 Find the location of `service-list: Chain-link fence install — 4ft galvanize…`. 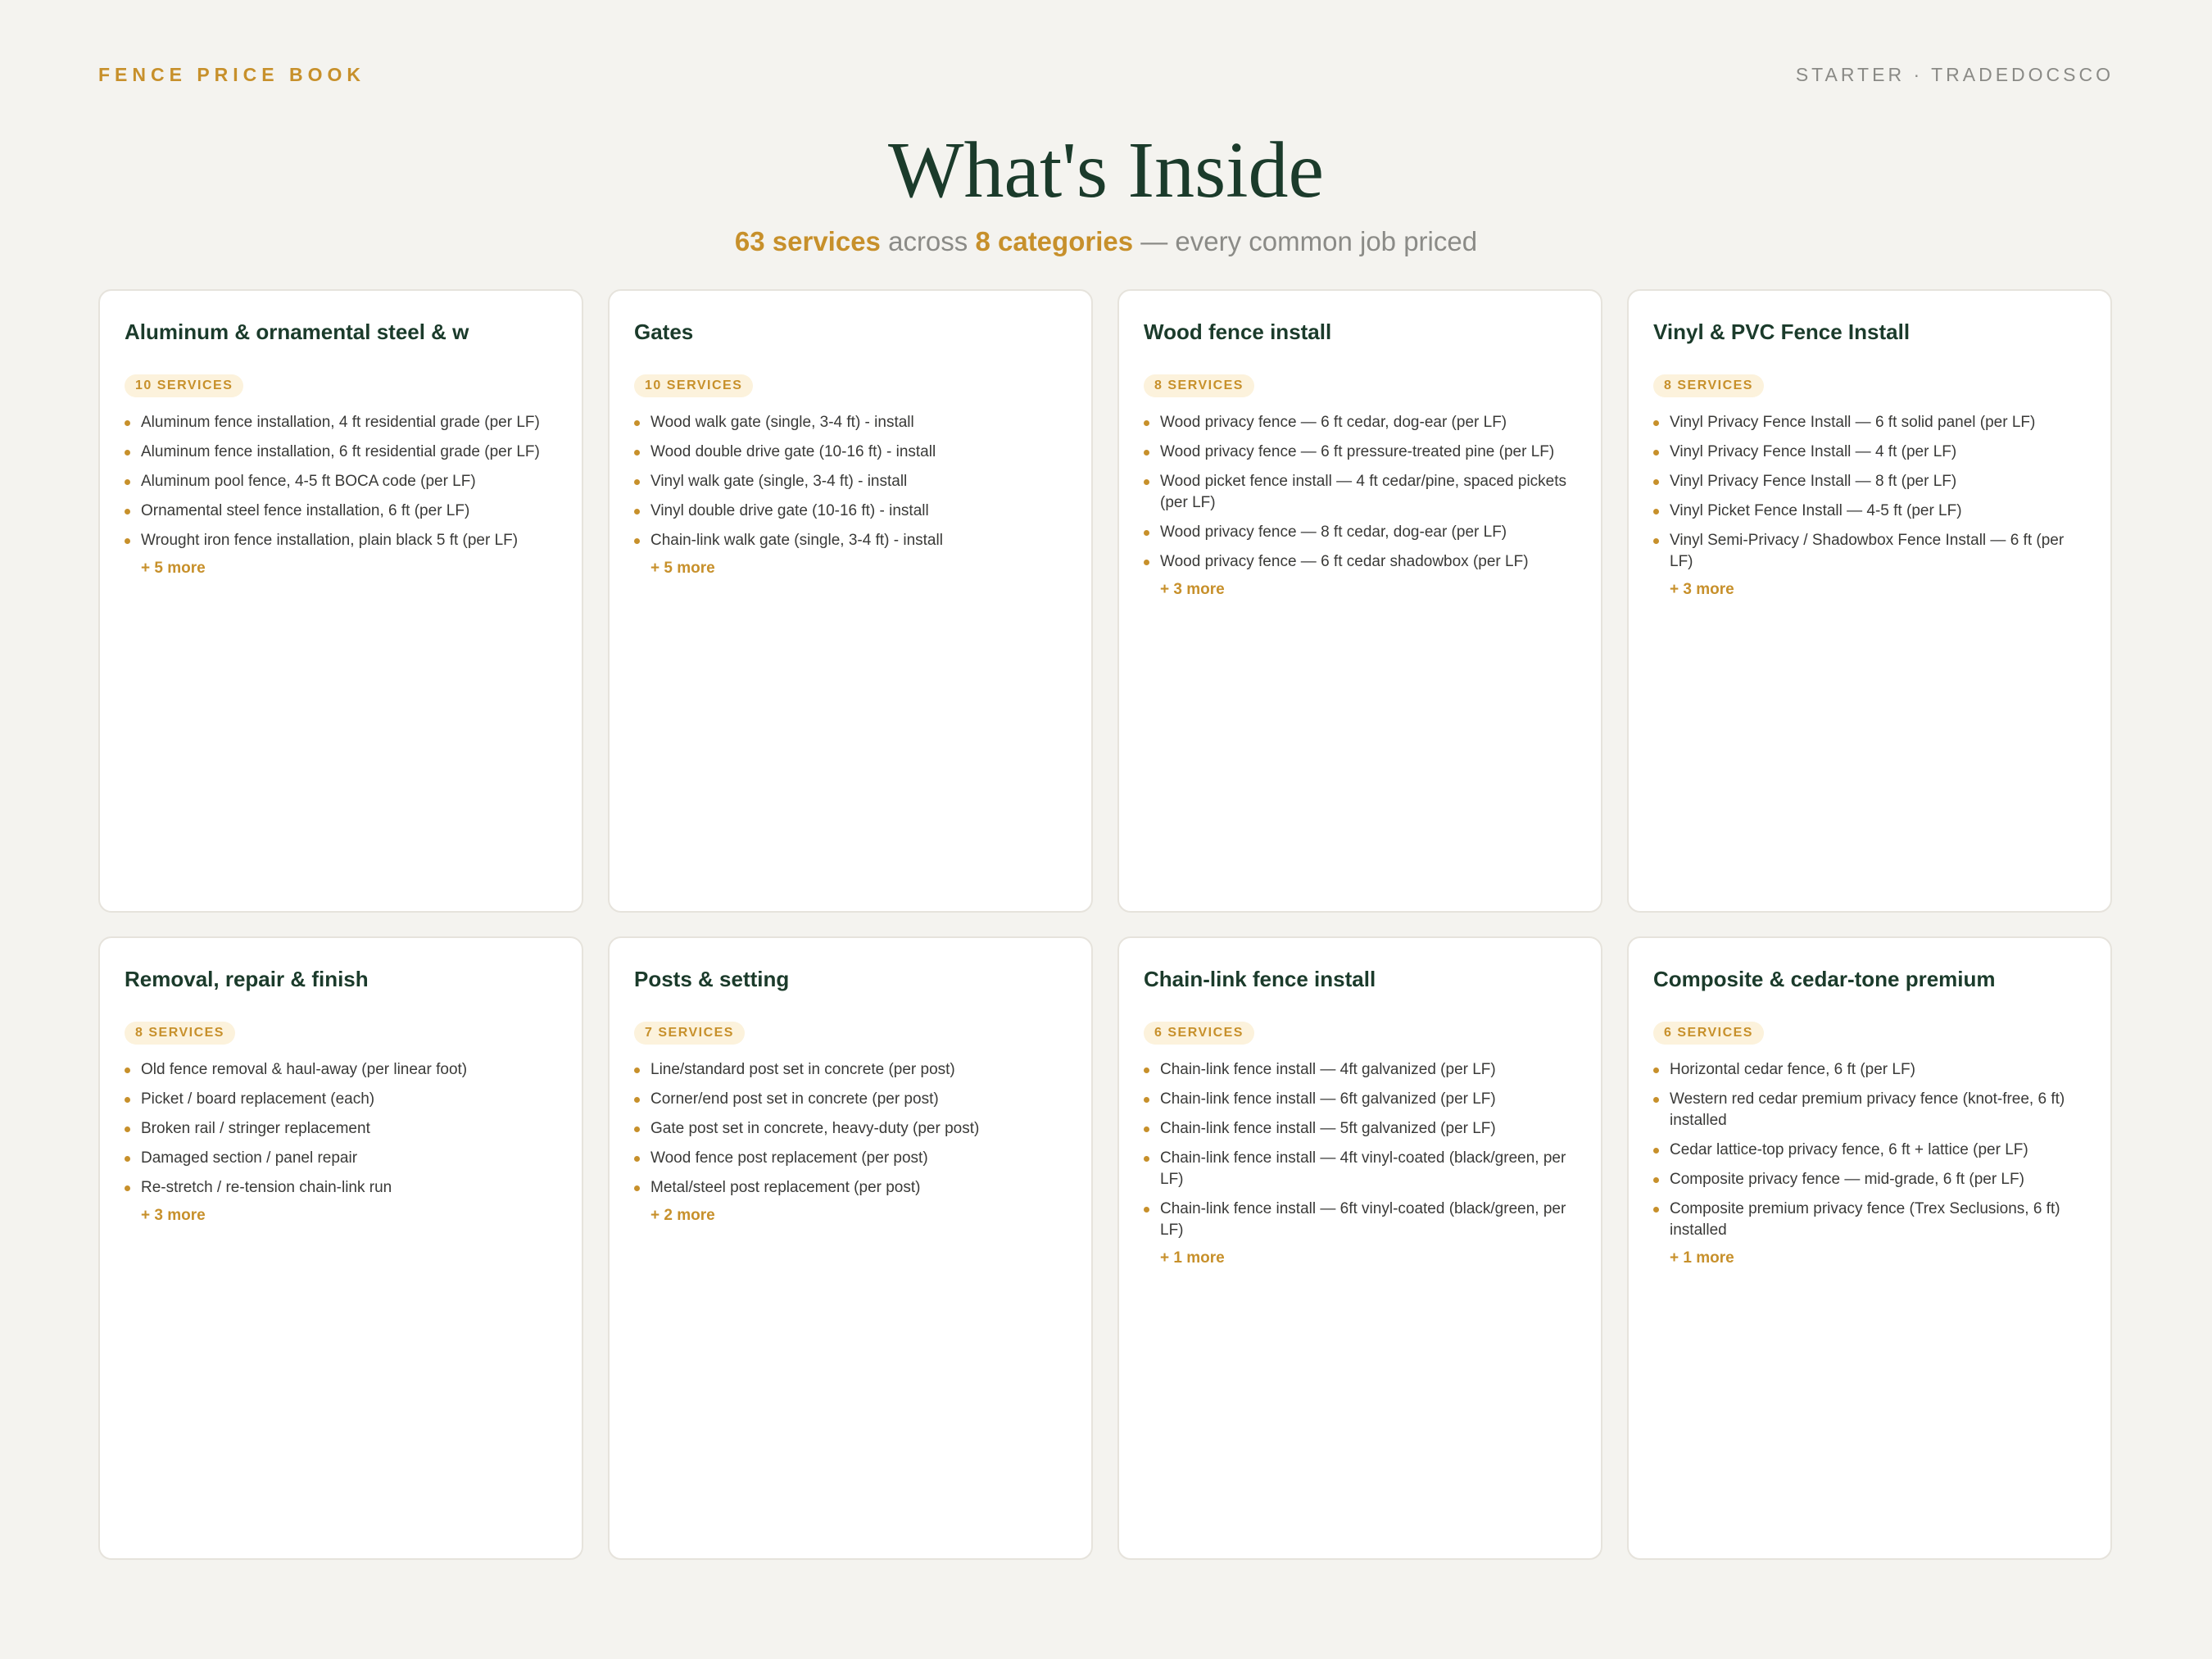

service-list: Chain-link fence install — 4ft galvanize… is located at coordinates (1360, 1150).